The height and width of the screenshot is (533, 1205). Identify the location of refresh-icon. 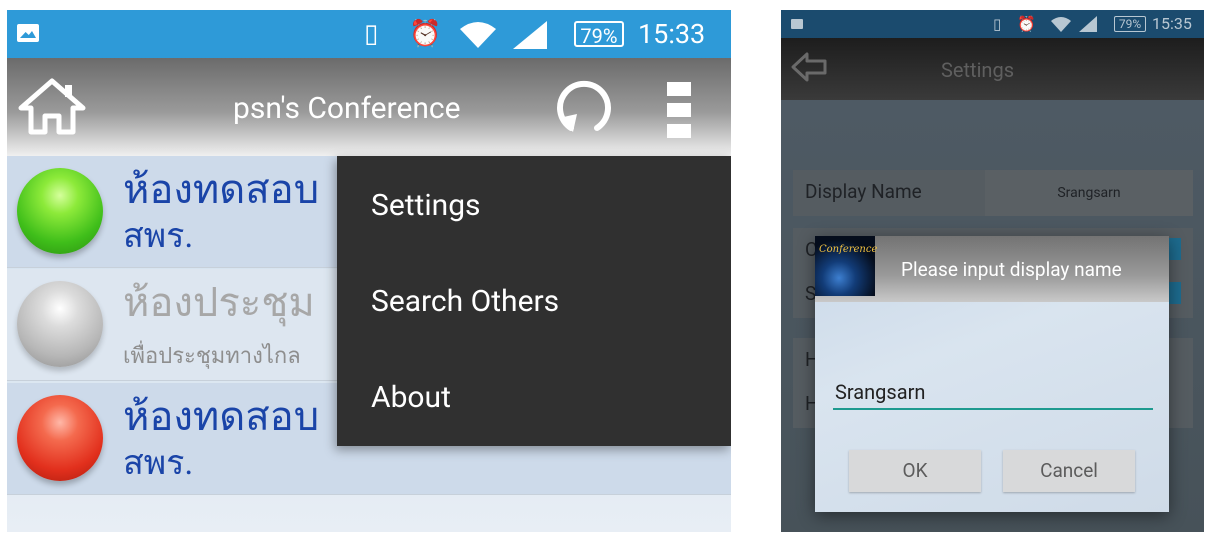
(584, 107).